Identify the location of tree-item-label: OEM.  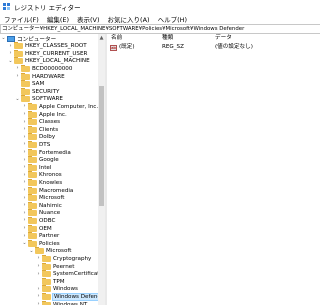
(45, 228).